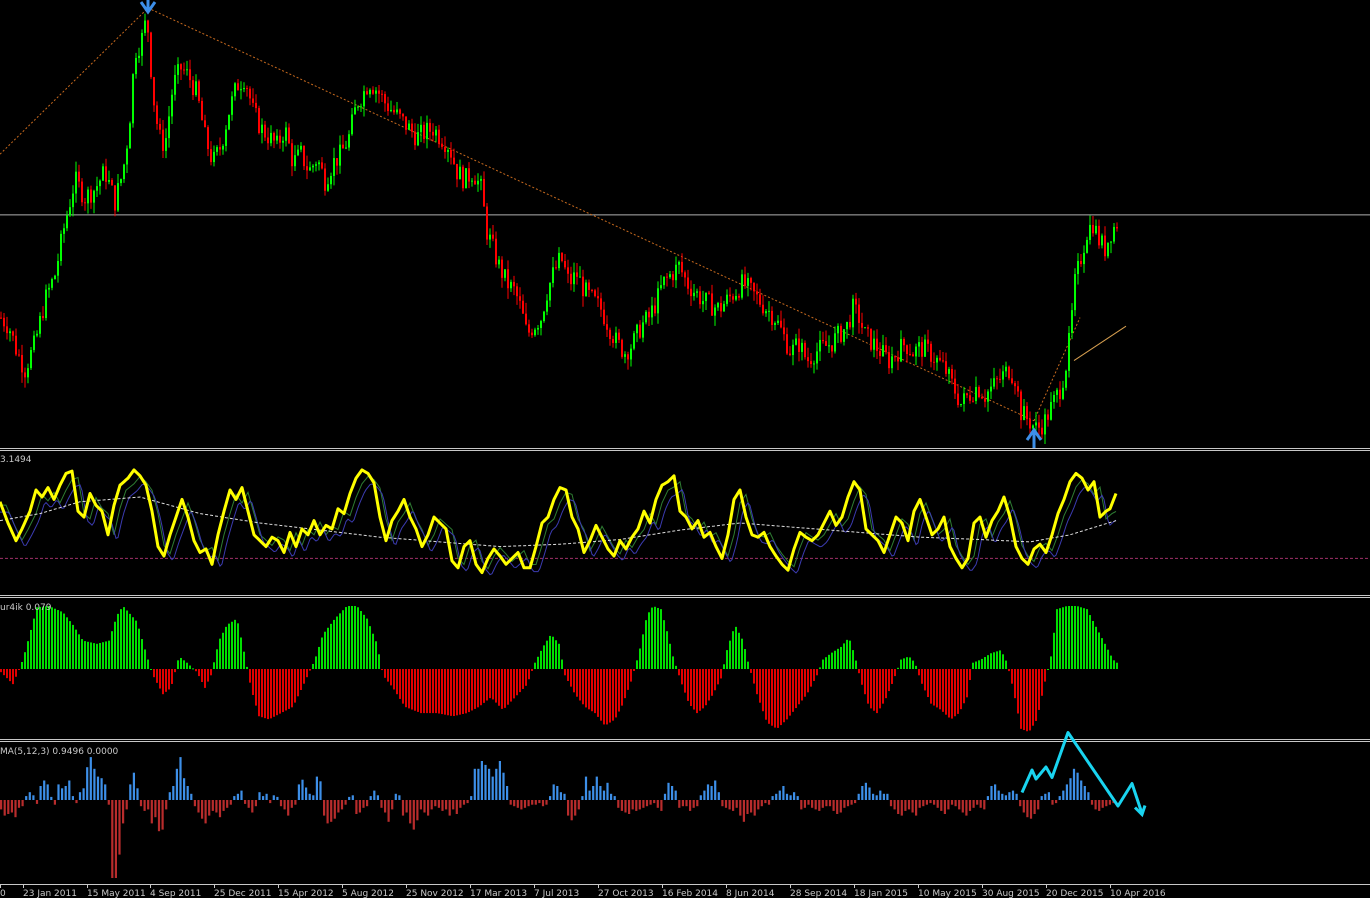 The image size is (1370, 898). What do you see at coordinates (1011, 893) in the screenshot?
I see `x-axis-tick-label: 30 Aug 2015` at bounding box center [1011, 893].